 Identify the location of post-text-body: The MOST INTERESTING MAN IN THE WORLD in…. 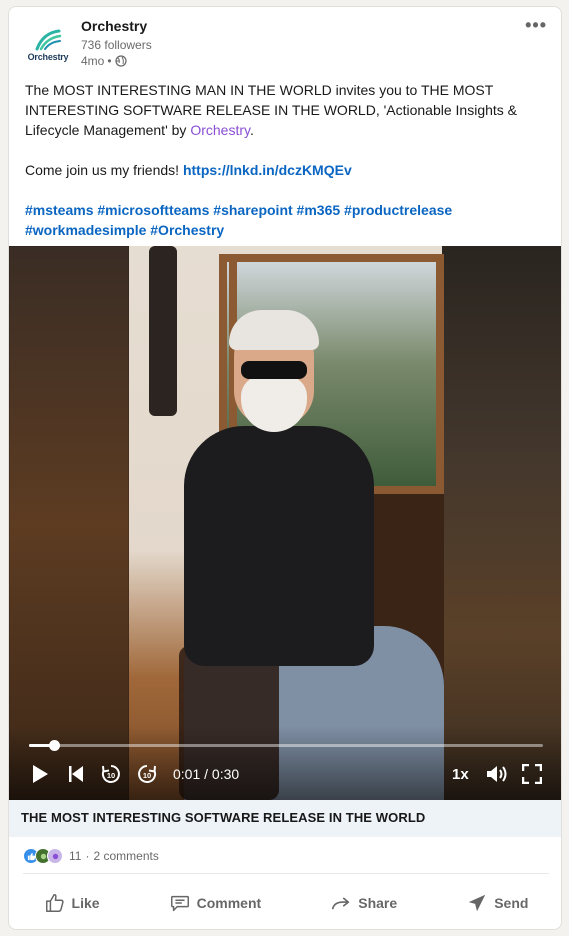
(271, 110).